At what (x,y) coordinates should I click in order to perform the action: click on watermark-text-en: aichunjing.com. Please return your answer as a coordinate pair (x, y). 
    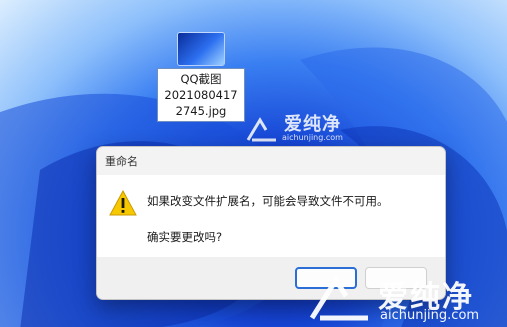
    Looking at the image, I should click on (312, 137).